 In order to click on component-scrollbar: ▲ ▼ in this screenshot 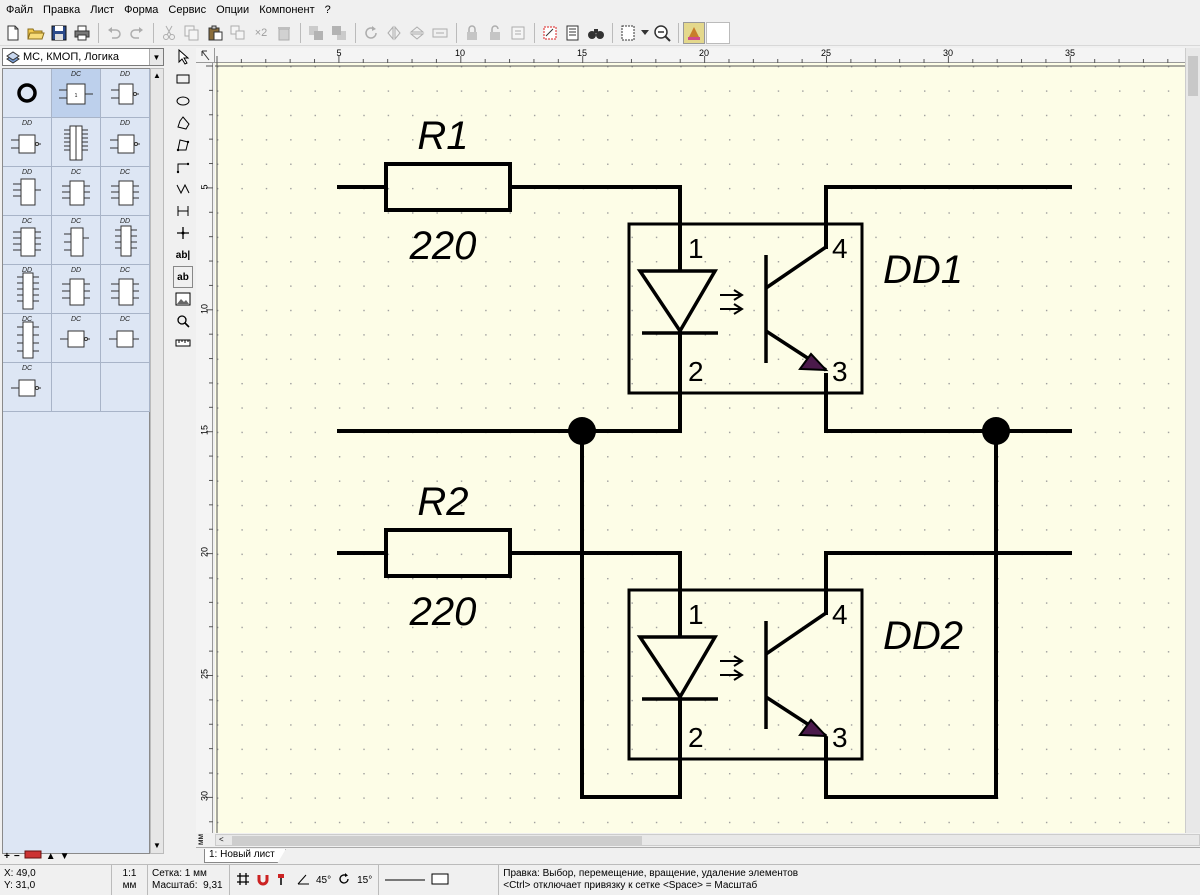, I will do `click(157, 461)`.